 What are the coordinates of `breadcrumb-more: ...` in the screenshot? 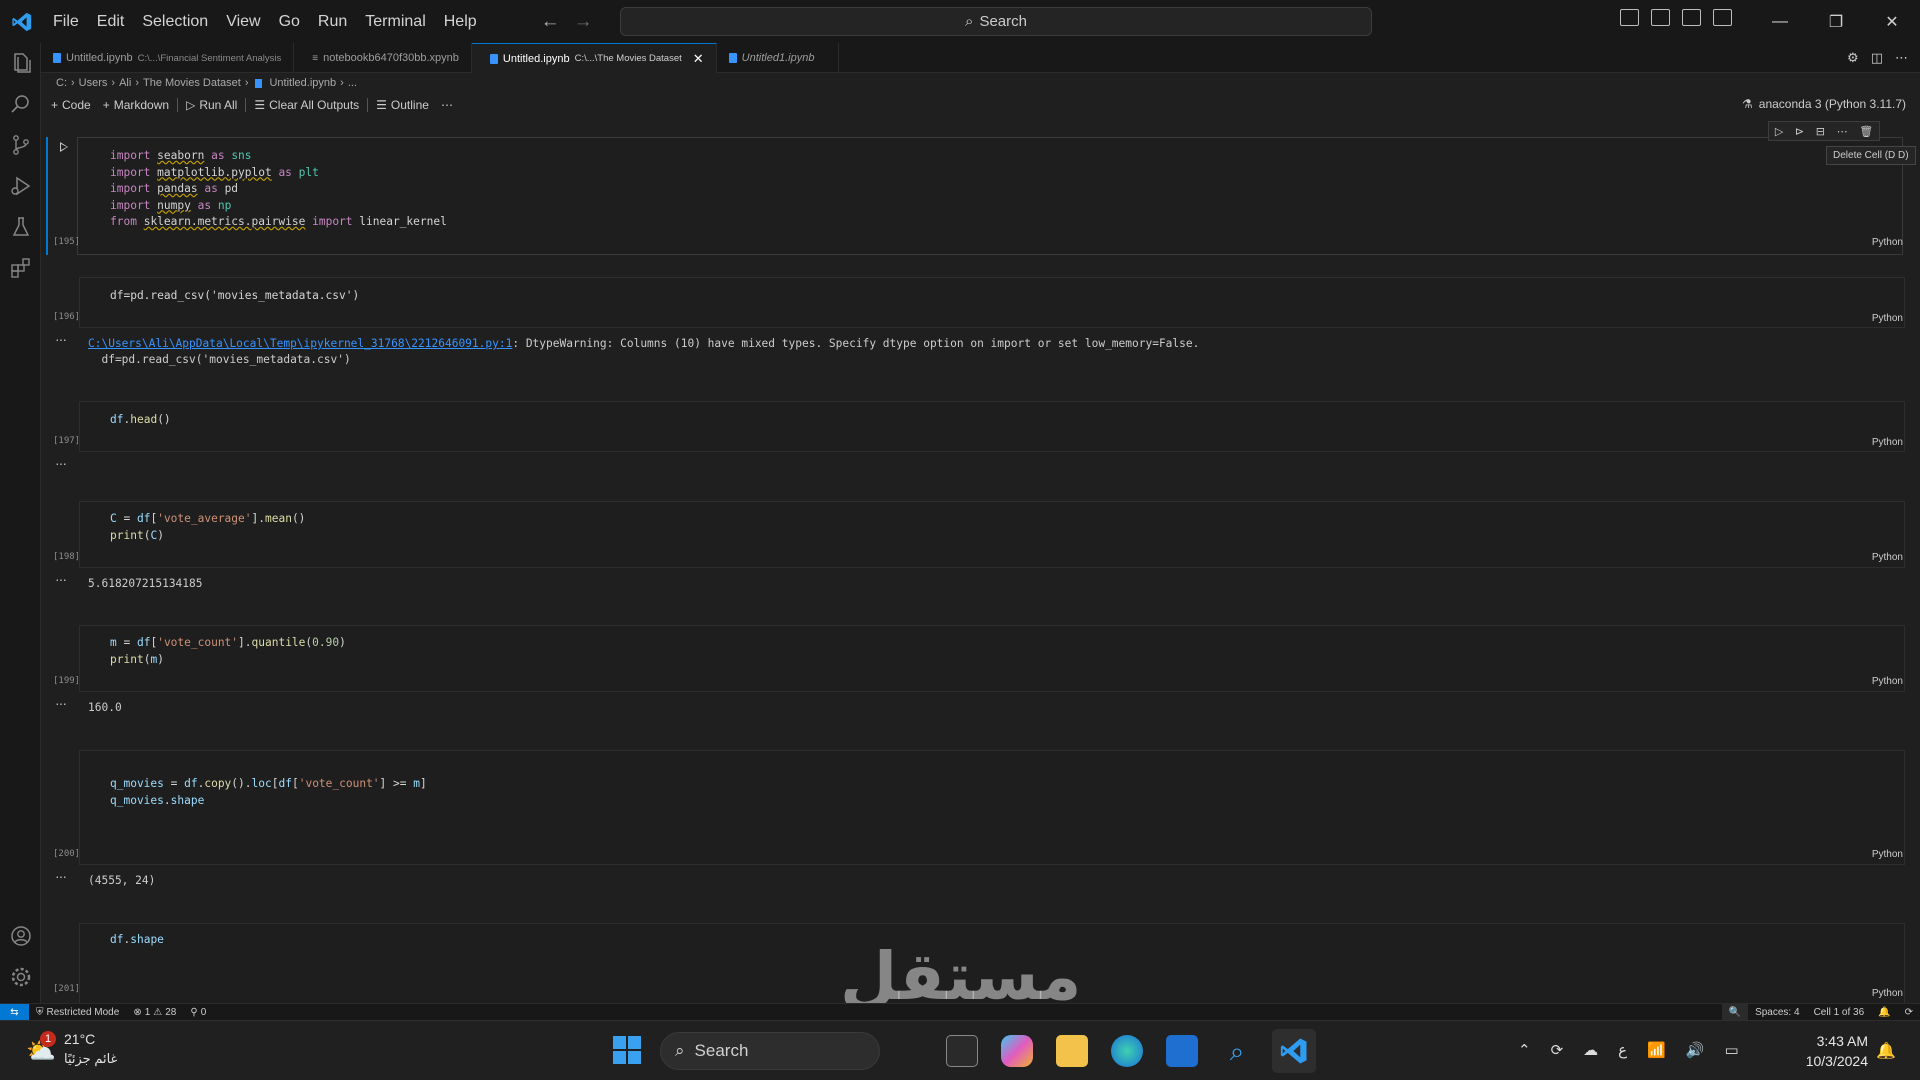 It's located at (352, 83).